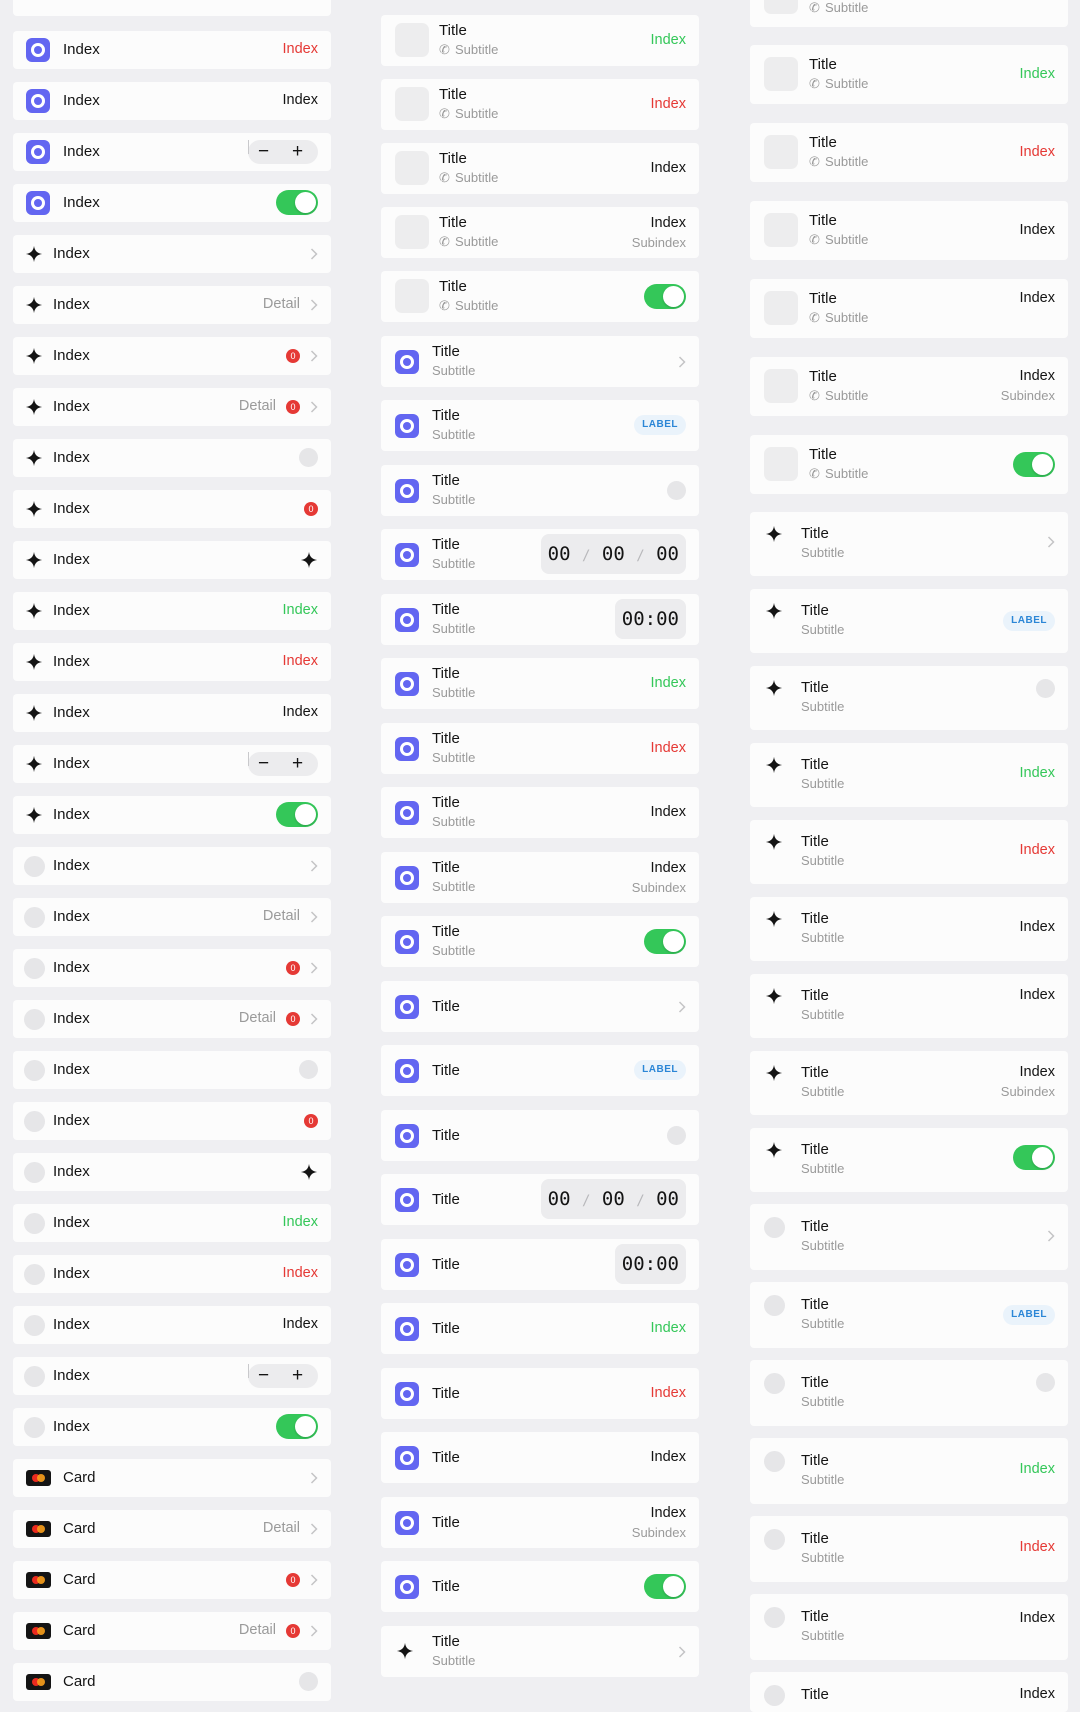 Image resolution: width=1080 pixels, height=1712 pixels. I want to click on list-row-title-partial: ✆ Subtitle, so click(909, 13).